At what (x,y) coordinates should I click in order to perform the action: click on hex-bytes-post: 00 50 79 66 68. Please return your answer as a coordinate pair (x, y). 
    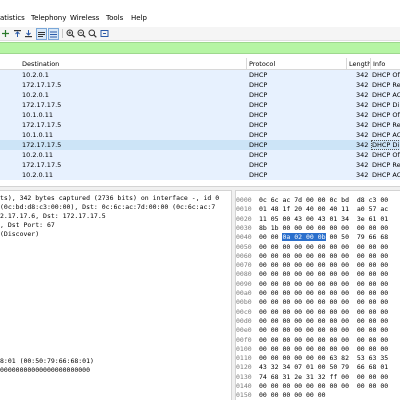
    Looking at the image, I should click on (357, 237).